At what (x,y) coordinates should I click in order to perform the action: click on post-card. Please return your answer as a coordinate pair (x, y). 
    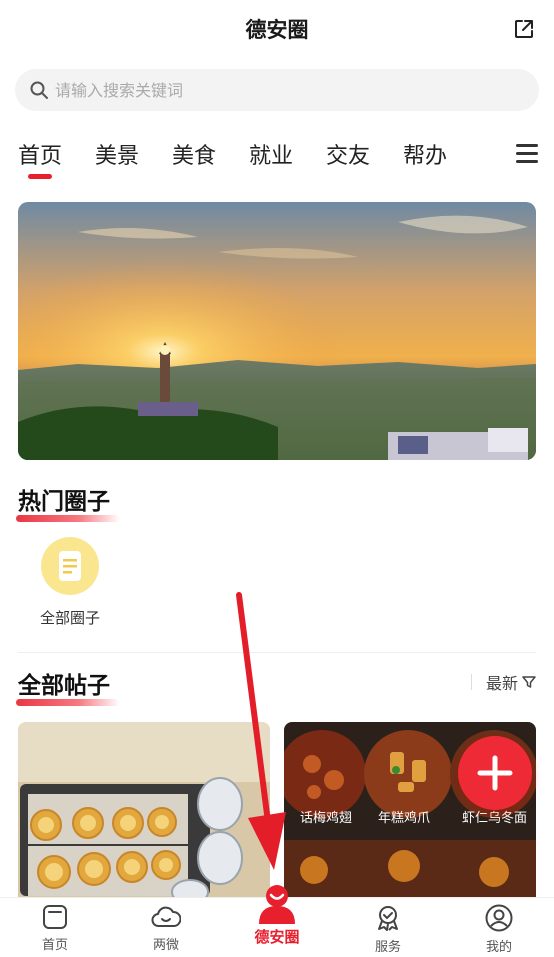
    Looking at the image, I should click on (144, 810).